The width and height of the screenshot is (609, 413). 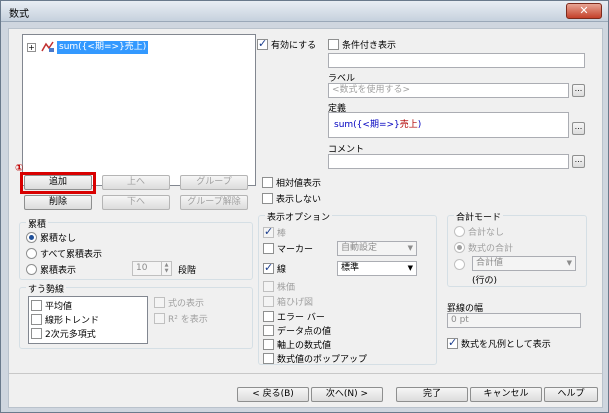 I want to click on radio-label: 累積なし, so click(x=58, y=239).